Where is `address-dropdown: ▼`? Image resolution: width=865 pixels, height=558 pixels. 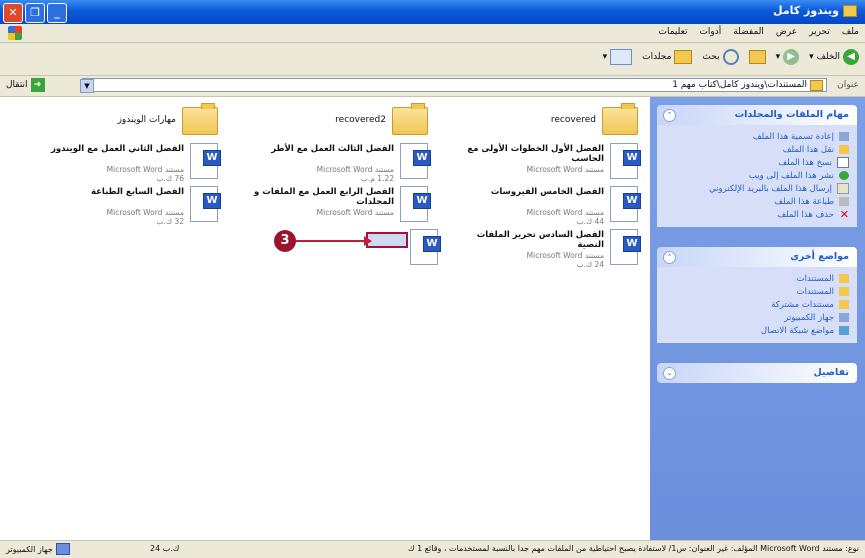 address-dropdown: ▼ is located at coordinates (87, 86).